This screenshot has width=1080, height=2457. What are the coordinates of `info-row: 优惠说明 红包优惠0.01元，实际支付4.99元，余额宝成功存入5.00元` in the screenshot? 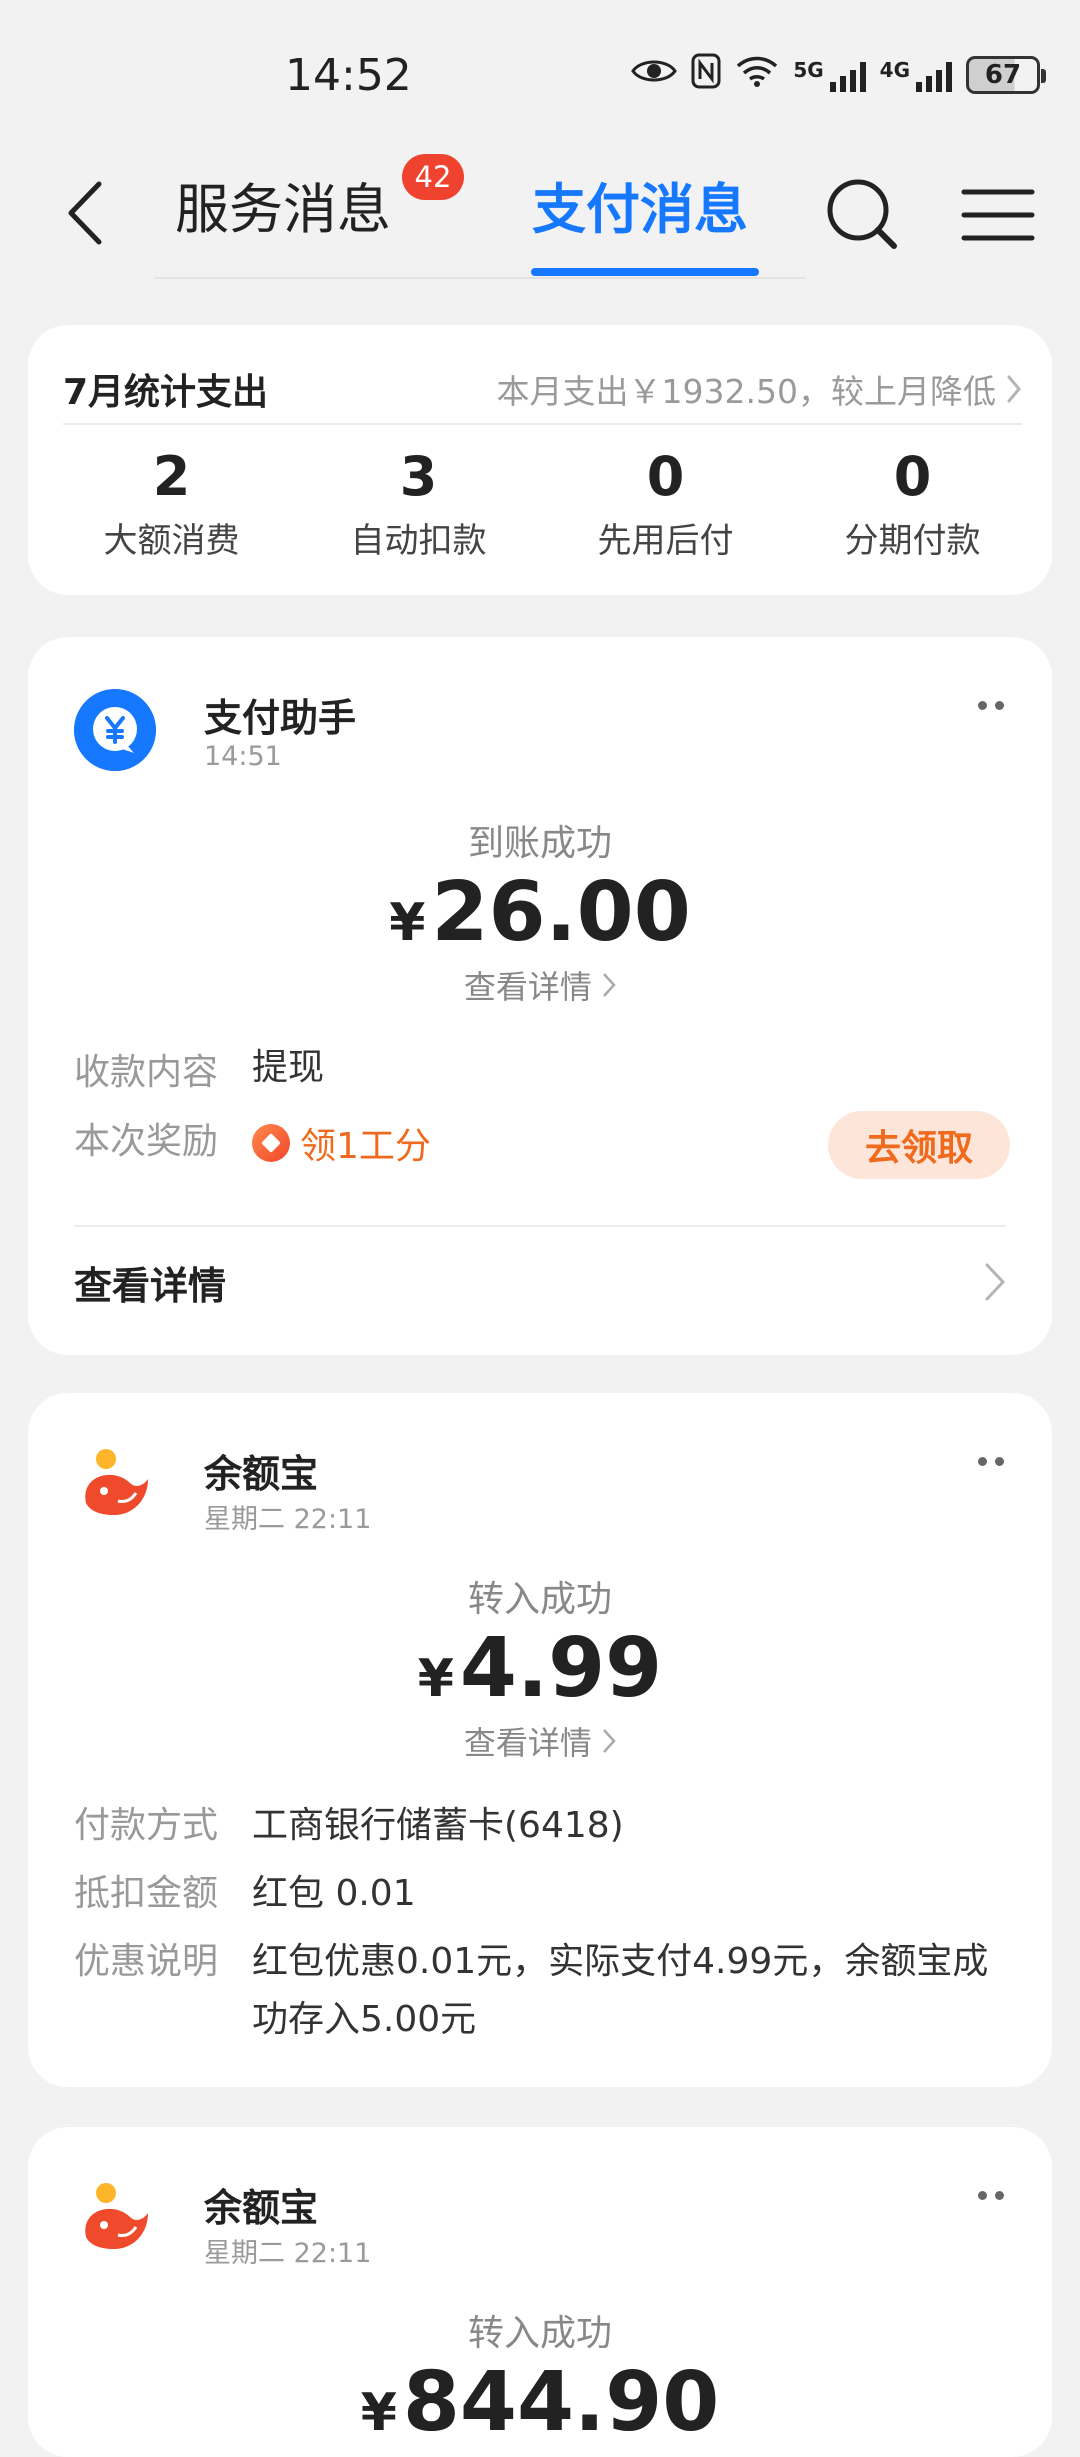 It's located at (548, 1991).